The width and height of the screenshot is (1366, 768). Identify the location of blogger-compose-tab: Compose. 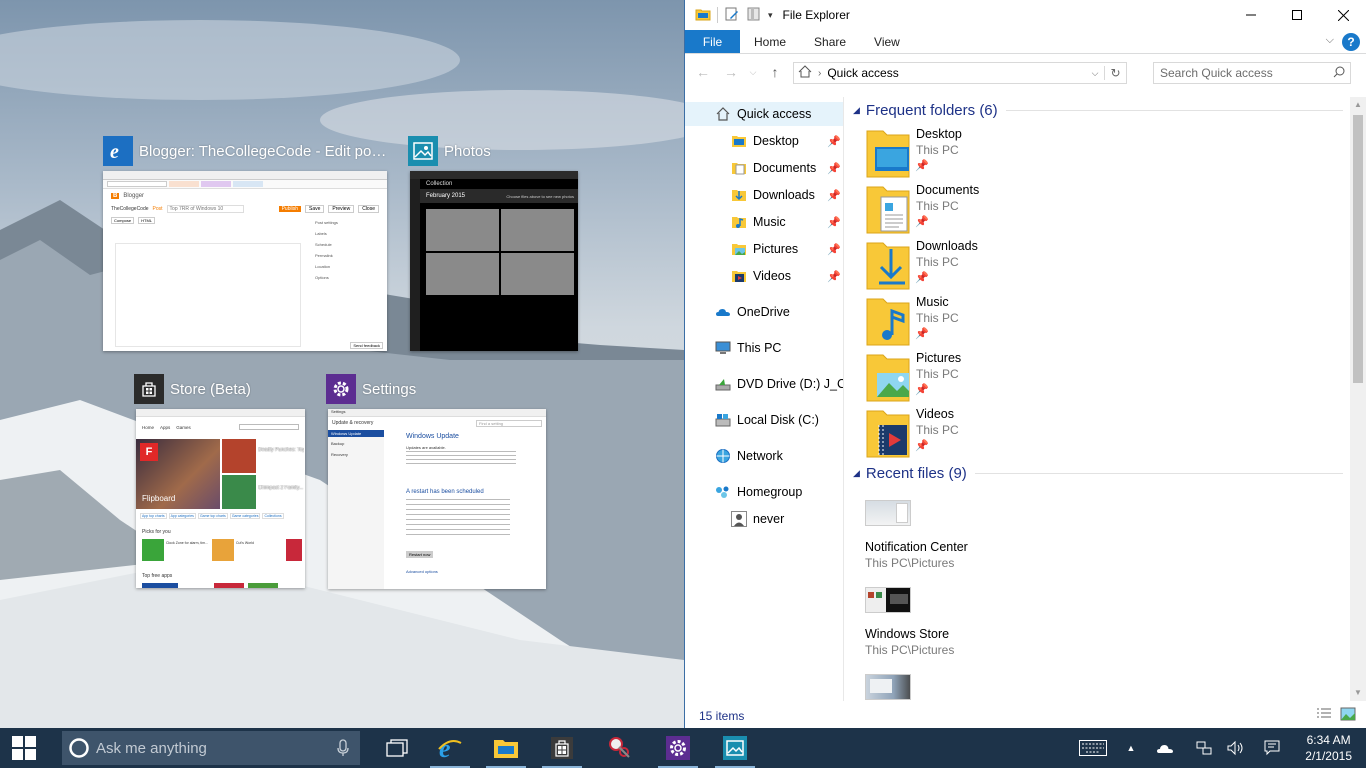
(123, 220).